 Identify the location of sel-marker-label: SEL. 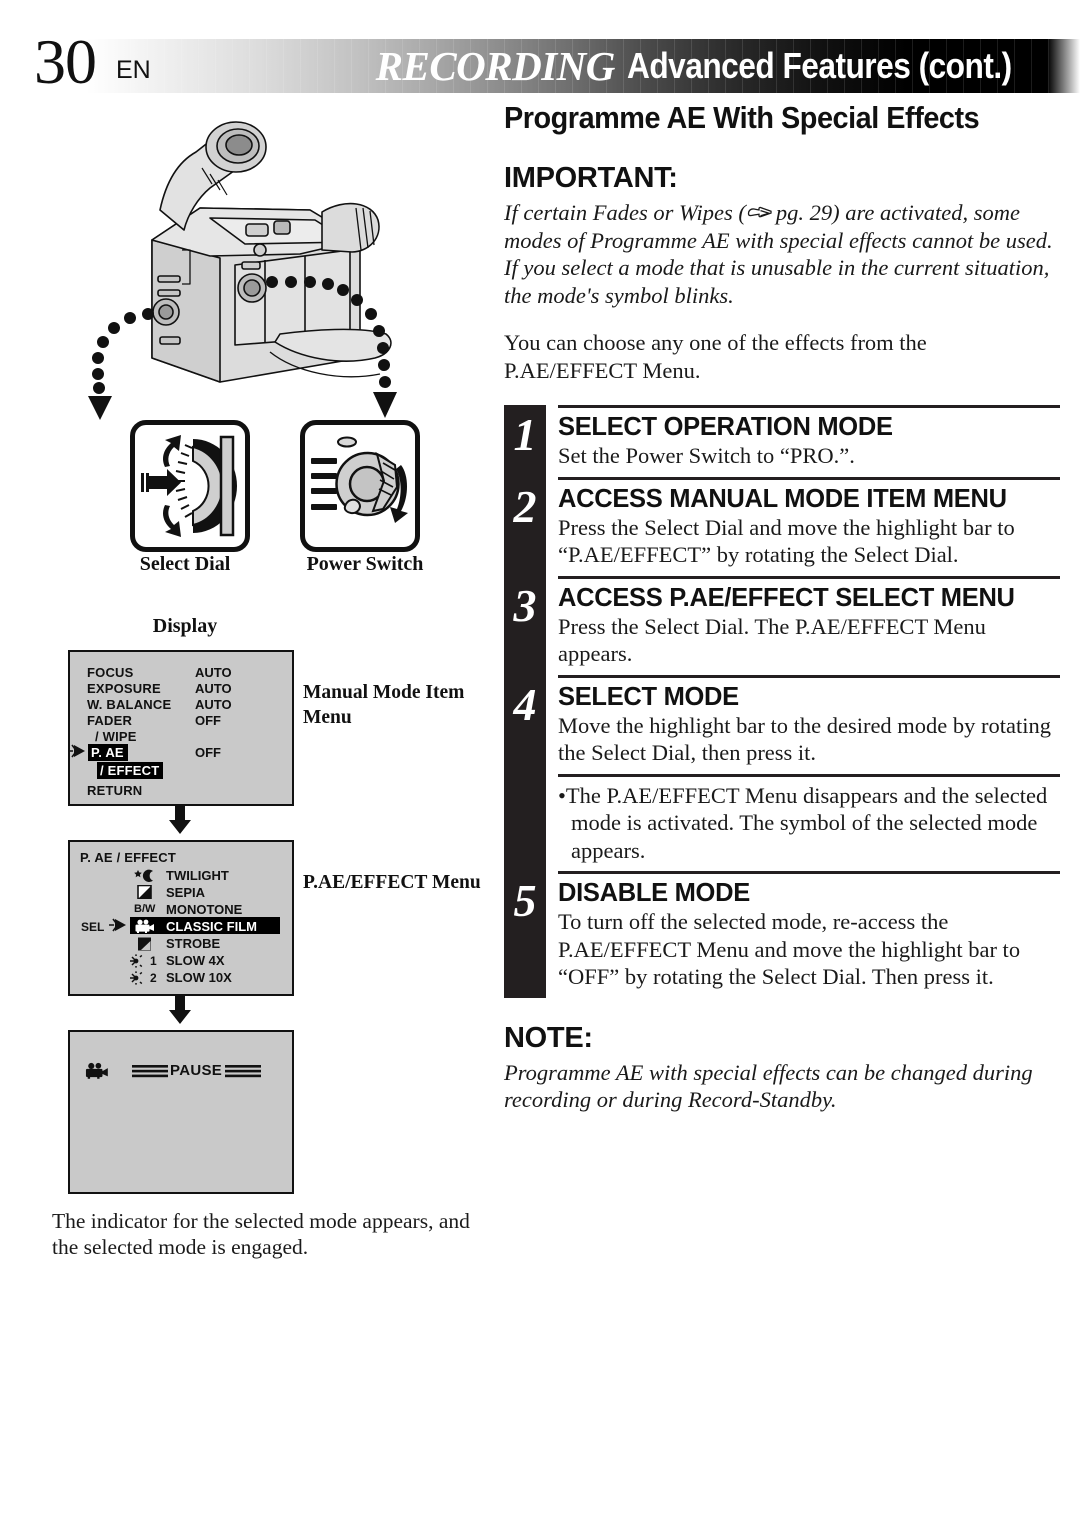
(93, 927).